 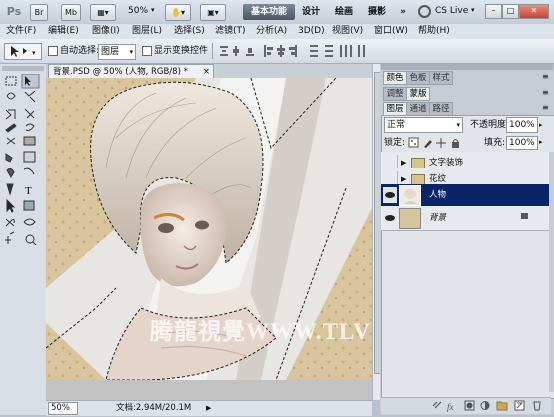 What do you see at coordinates (435, 143) in the screenshot?
I see `lock-icons` at bounding box center [435, 143].